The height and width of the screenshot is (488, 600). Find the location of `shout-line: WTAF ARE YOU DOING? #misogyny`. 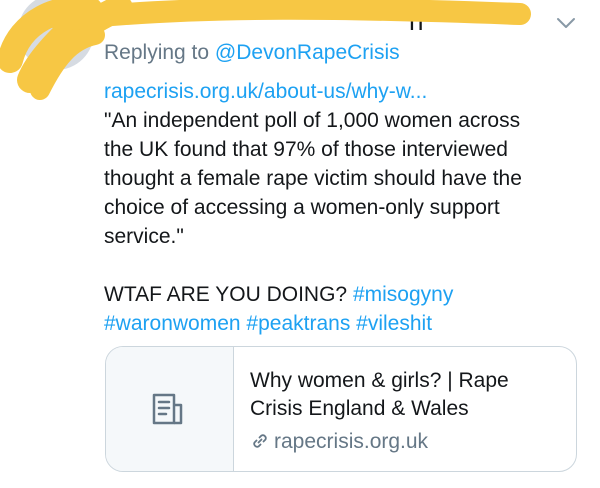

shout-line: WTAF ARE YOU DOING? #misogyny is located at coordinates (344, 294).